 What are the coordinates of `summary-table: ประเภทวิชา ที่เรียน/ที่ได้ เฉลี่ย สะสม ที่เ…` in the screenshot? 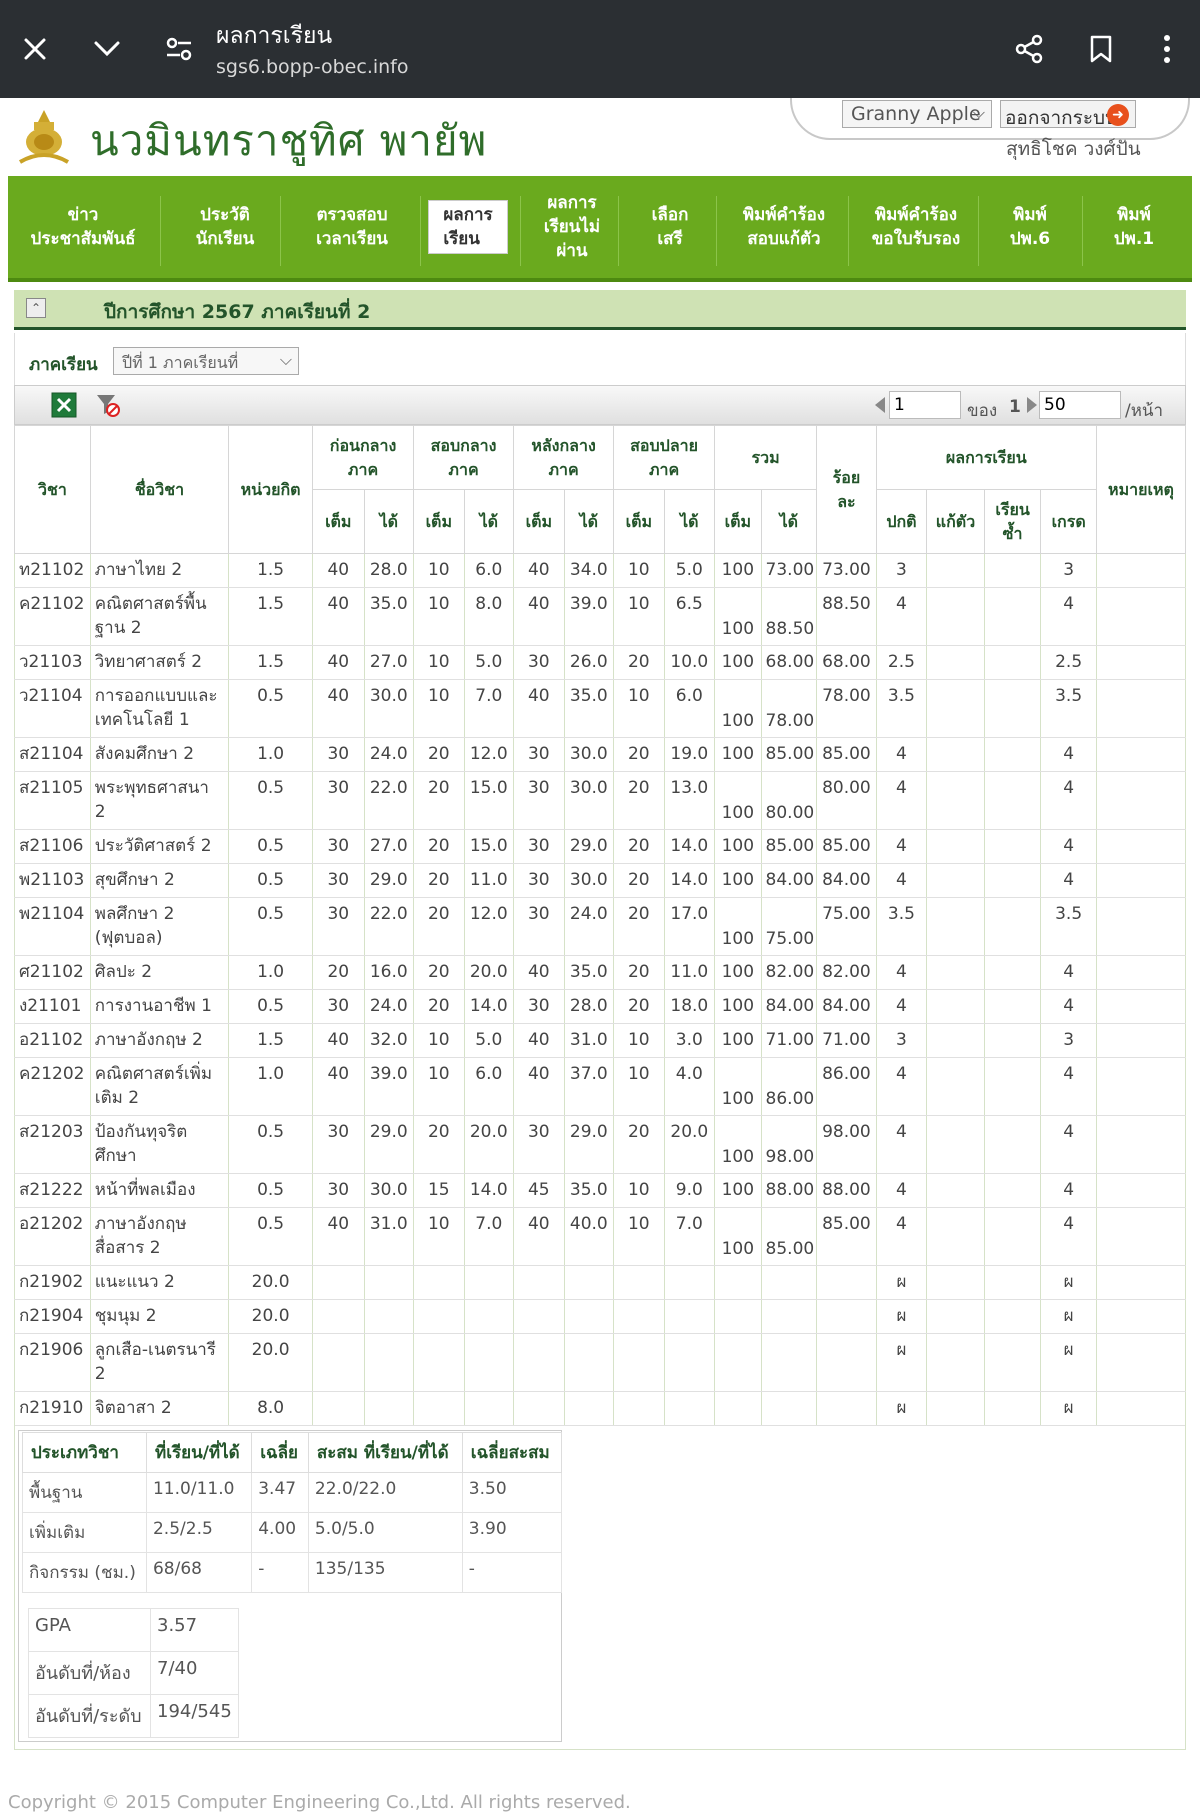 It's located at (292, 1512).